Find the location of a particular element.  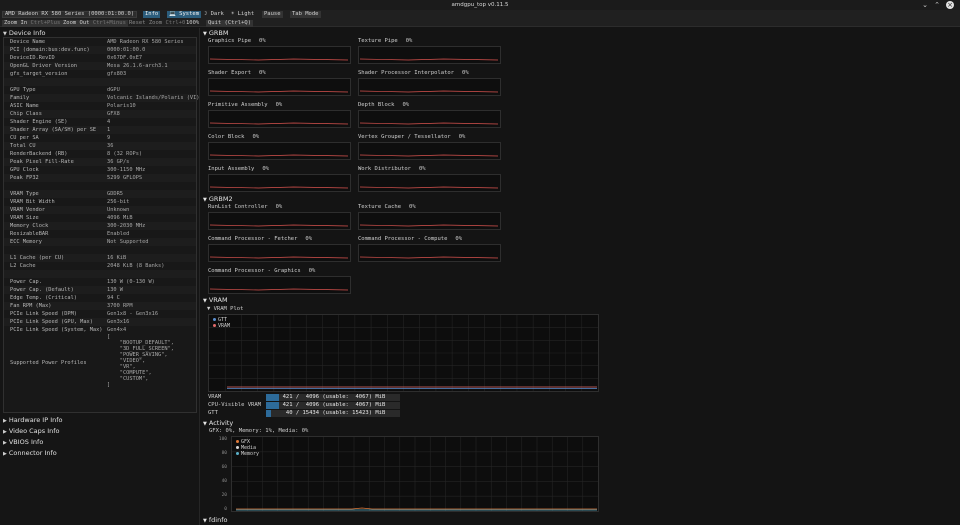

vram-plot-header: ▼ VRAM Plot is located at coordinates (225, 309).